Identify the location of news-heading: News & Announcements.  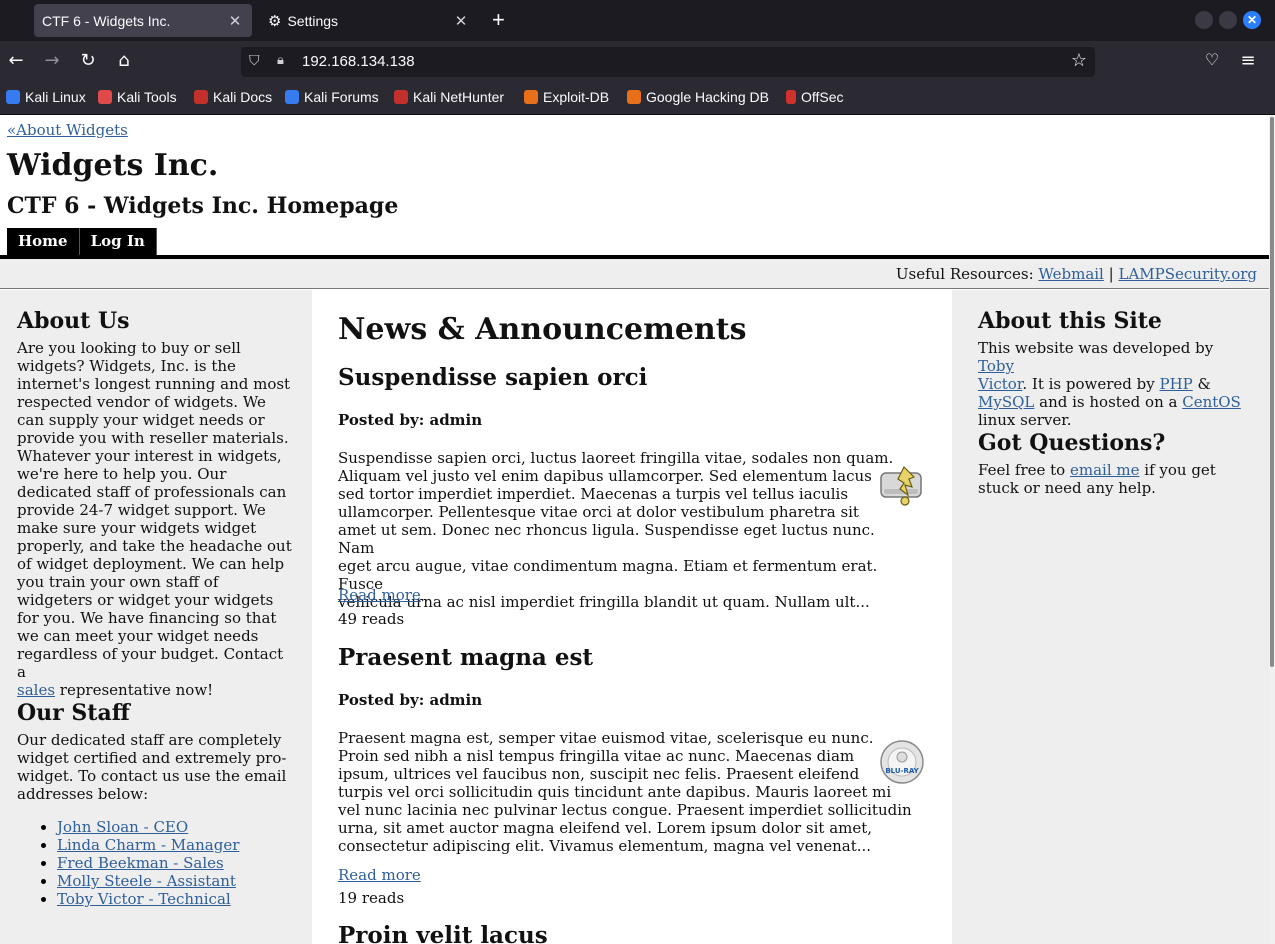
(542, 329).